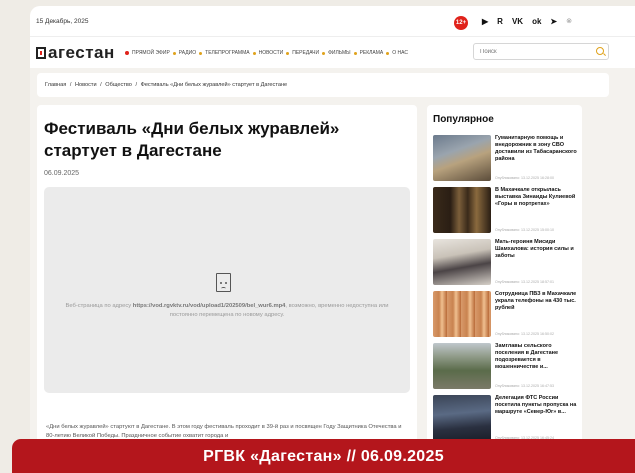  Describe the element at coordinates (517, 22) in the screenshot. I see `vk-icon: VK` at that location.